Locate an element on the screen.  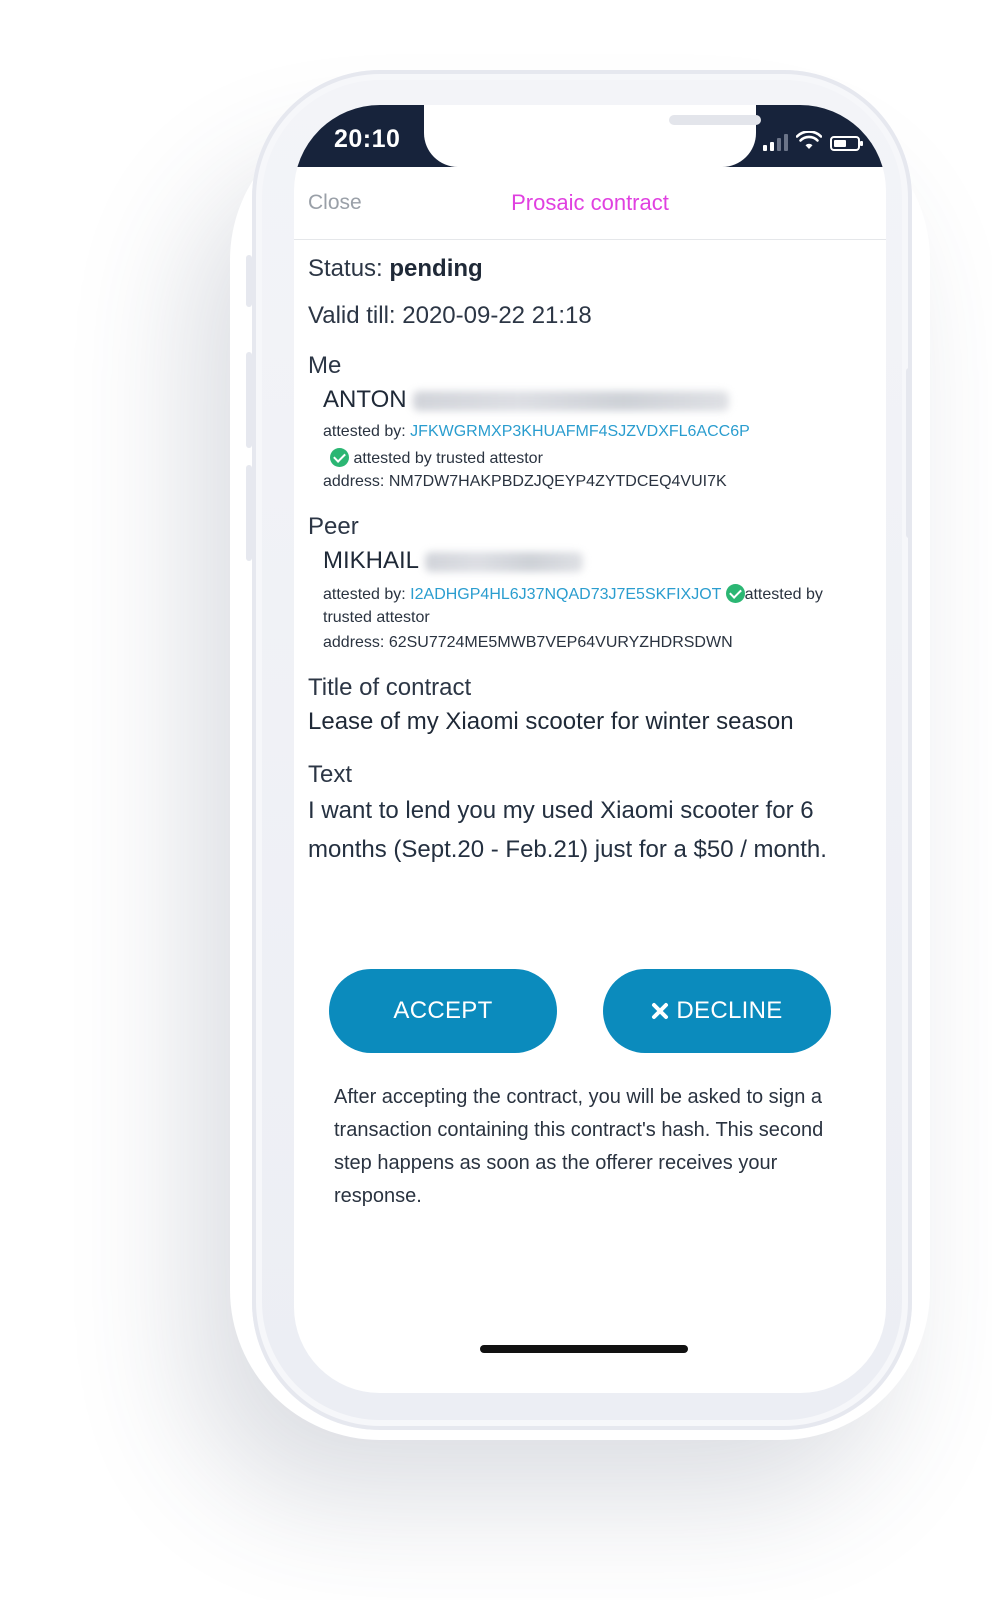
status-badge: pending is located at coordinates (436, 268).